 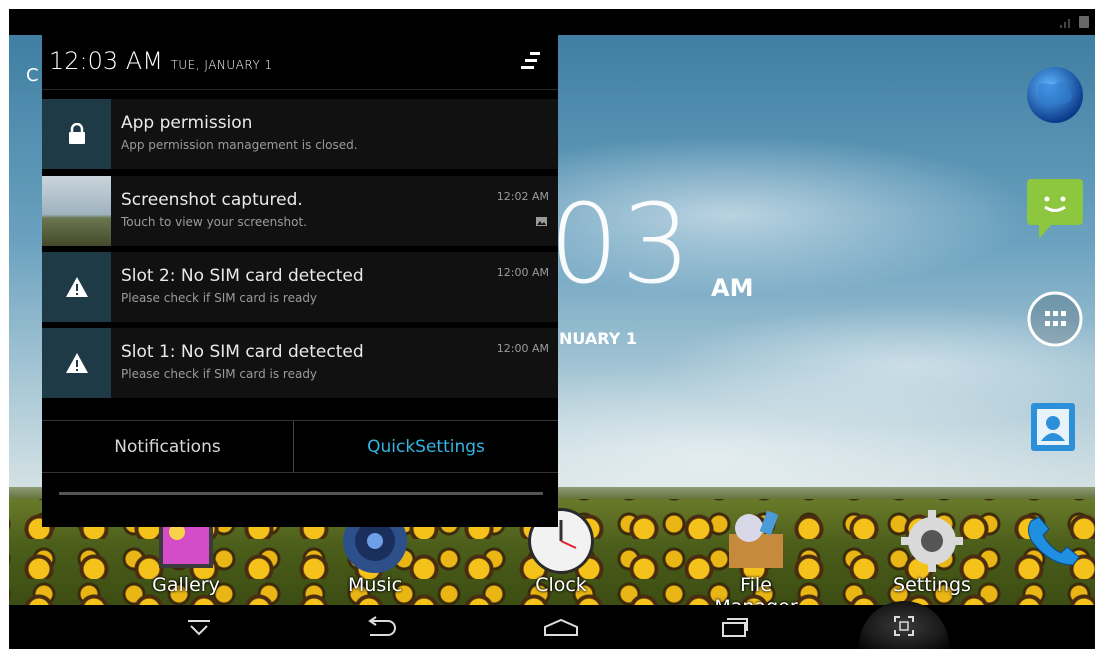 I want to click on all-apps-button, so click(x=1055, y=319).